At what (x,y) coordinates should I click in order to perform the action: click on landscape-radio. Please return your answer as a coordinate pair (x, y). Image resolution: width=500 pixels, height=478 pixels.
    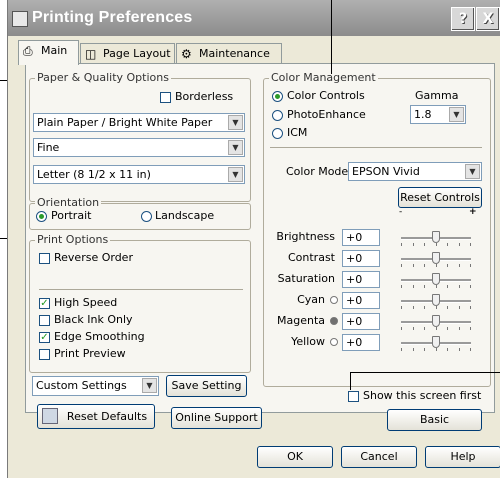
    Looking at the image, I should click on (146, 216).